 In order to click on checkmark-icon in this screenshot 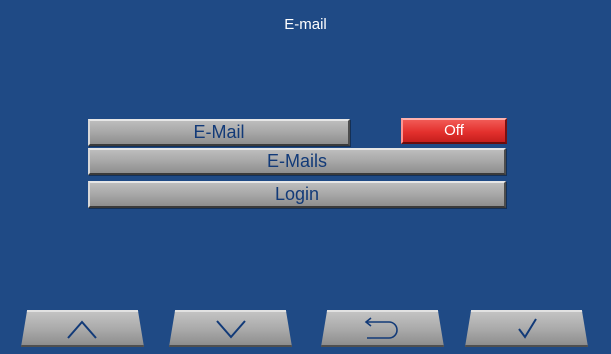, I will do `click(527, 328)`.